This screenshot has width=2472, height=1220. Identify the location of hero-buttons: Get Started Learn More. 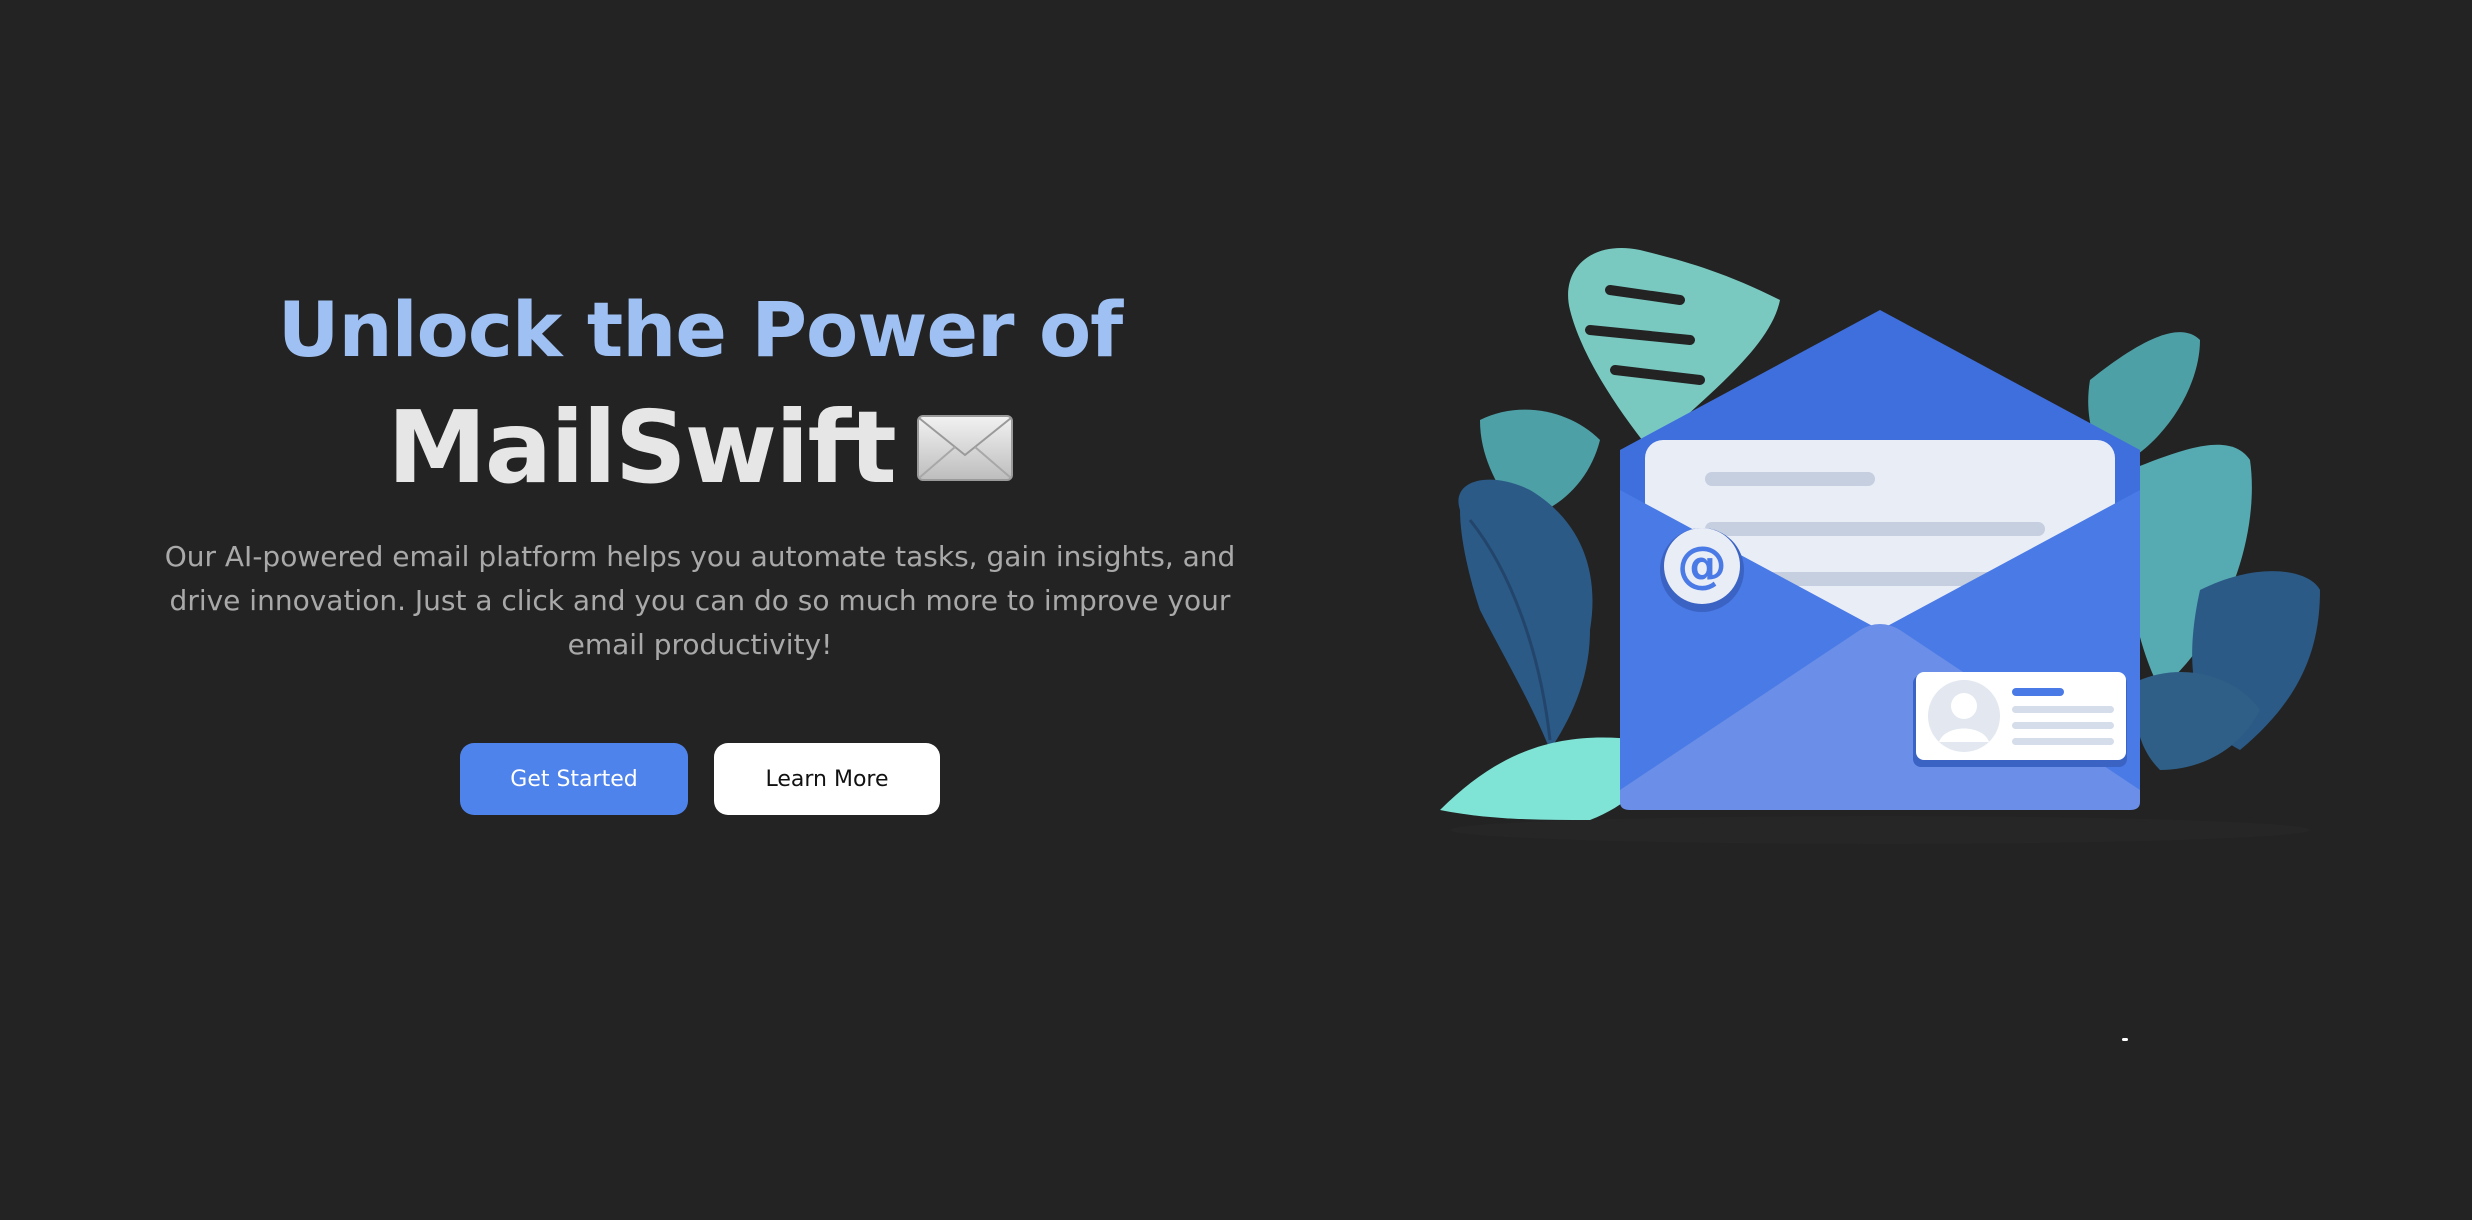
(700, 779).